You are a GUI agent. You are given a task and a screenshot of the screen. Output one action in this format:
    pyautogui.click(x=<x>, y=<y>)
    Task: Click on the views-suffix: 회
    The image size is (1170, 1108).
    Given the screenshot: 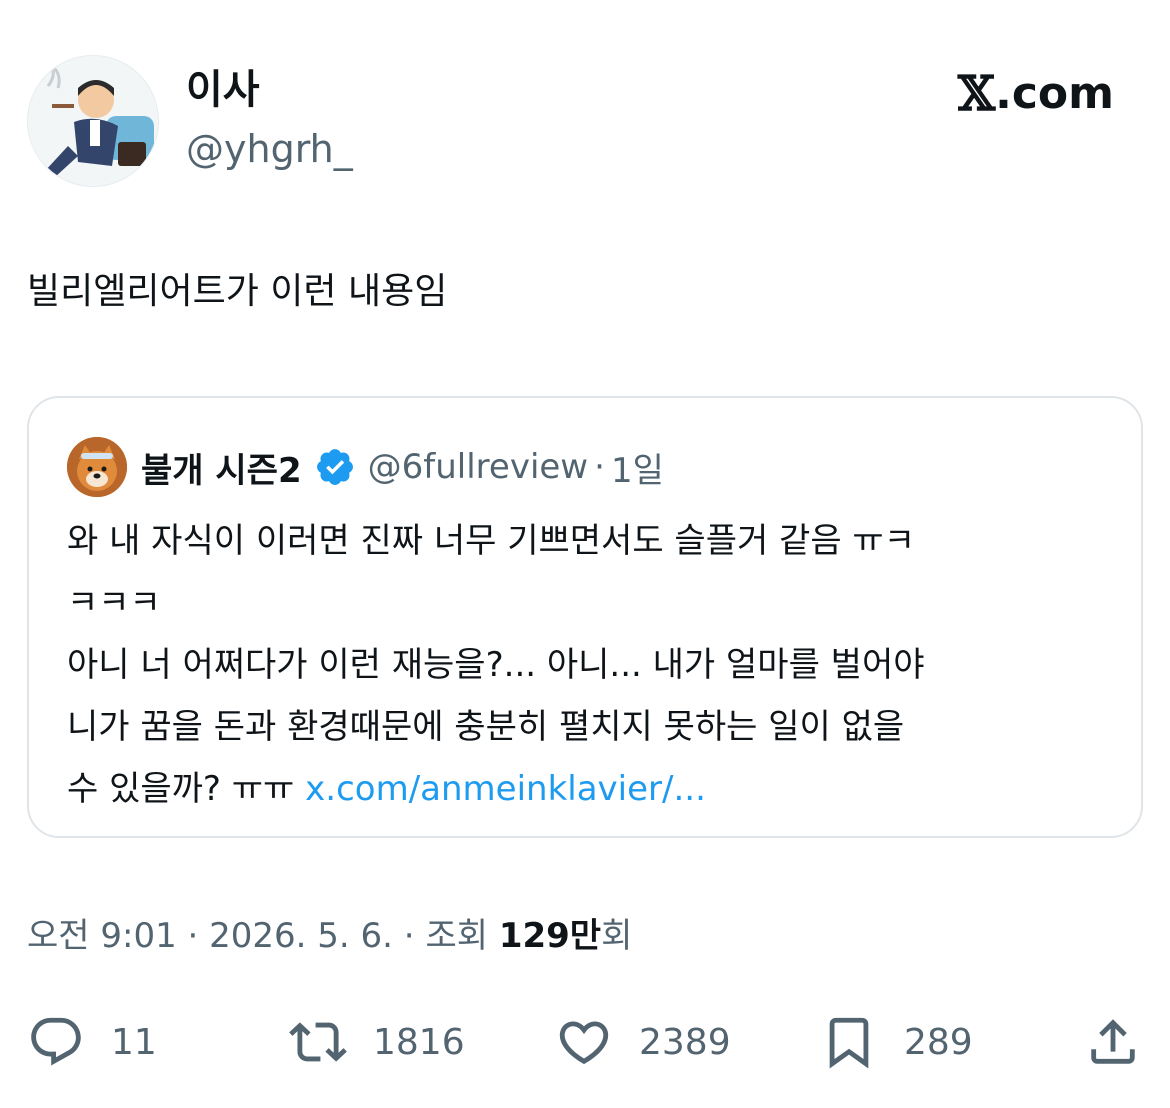 What is the action you would take?
    pyautogui.click(x=617, y=936)
    